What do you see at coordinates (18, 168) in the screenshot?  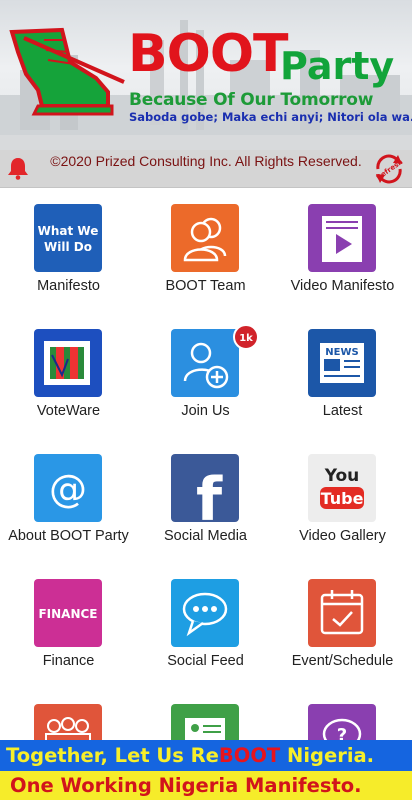 I see `bell-icon` at bounding box center [18, 168].